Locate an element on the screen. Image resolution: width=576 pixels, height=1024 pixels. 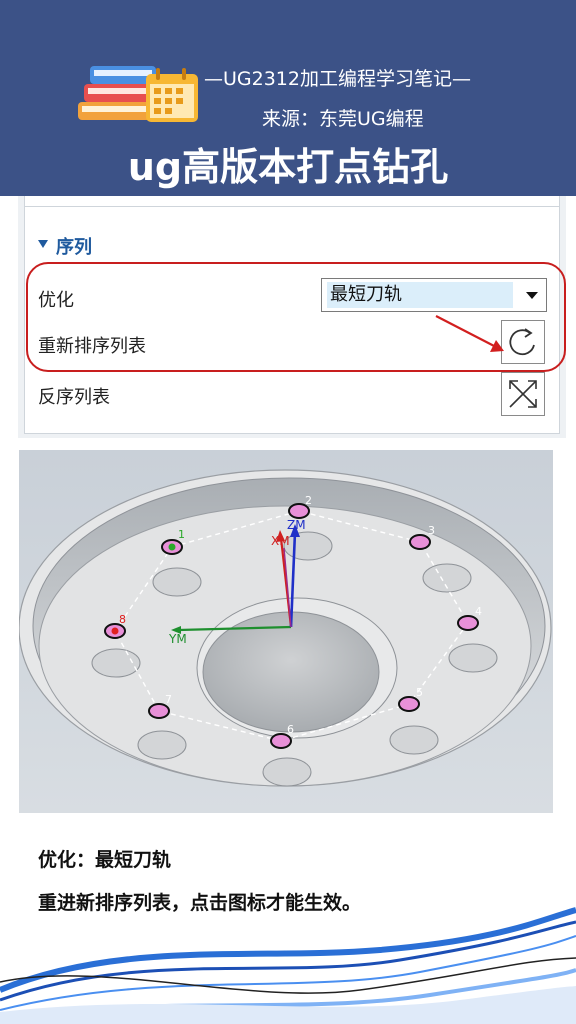
red-arrow-icon is located at coordinates (469, 333).